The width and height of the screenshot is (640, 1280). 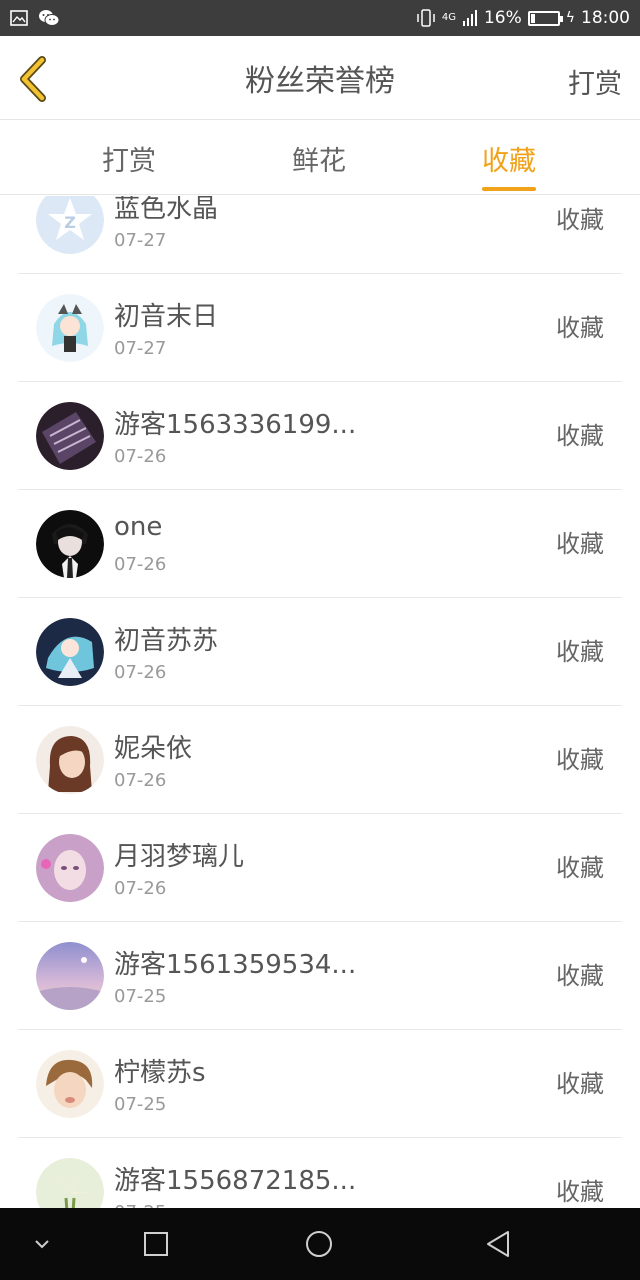 What do you see at coordinates (166, 317) in the screenshot?
I see `user-name: 初音末日` at bounding box center [166, 317].